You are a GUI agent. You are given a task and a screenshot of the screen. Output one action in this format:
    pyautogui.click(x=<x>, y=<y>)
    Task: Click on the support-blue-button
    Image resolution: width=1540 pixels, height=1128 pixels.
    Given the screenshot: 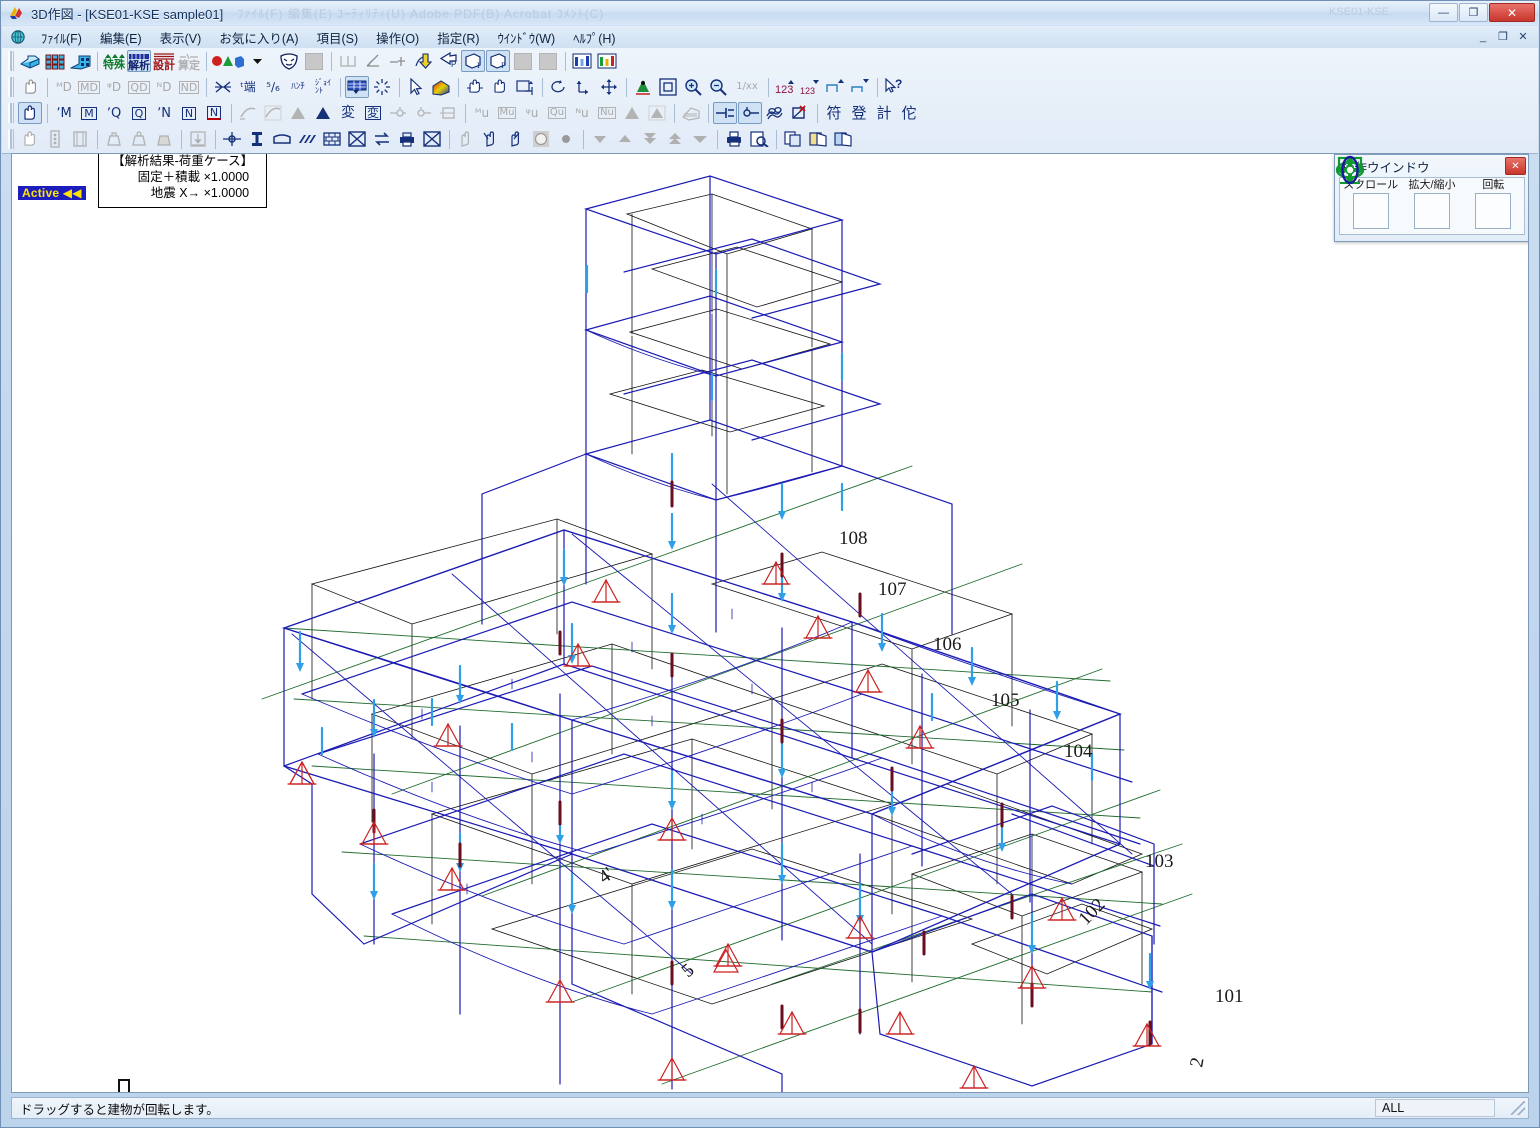 What is the action you would take?
    pyautogui.click(x=323, y=113)
    